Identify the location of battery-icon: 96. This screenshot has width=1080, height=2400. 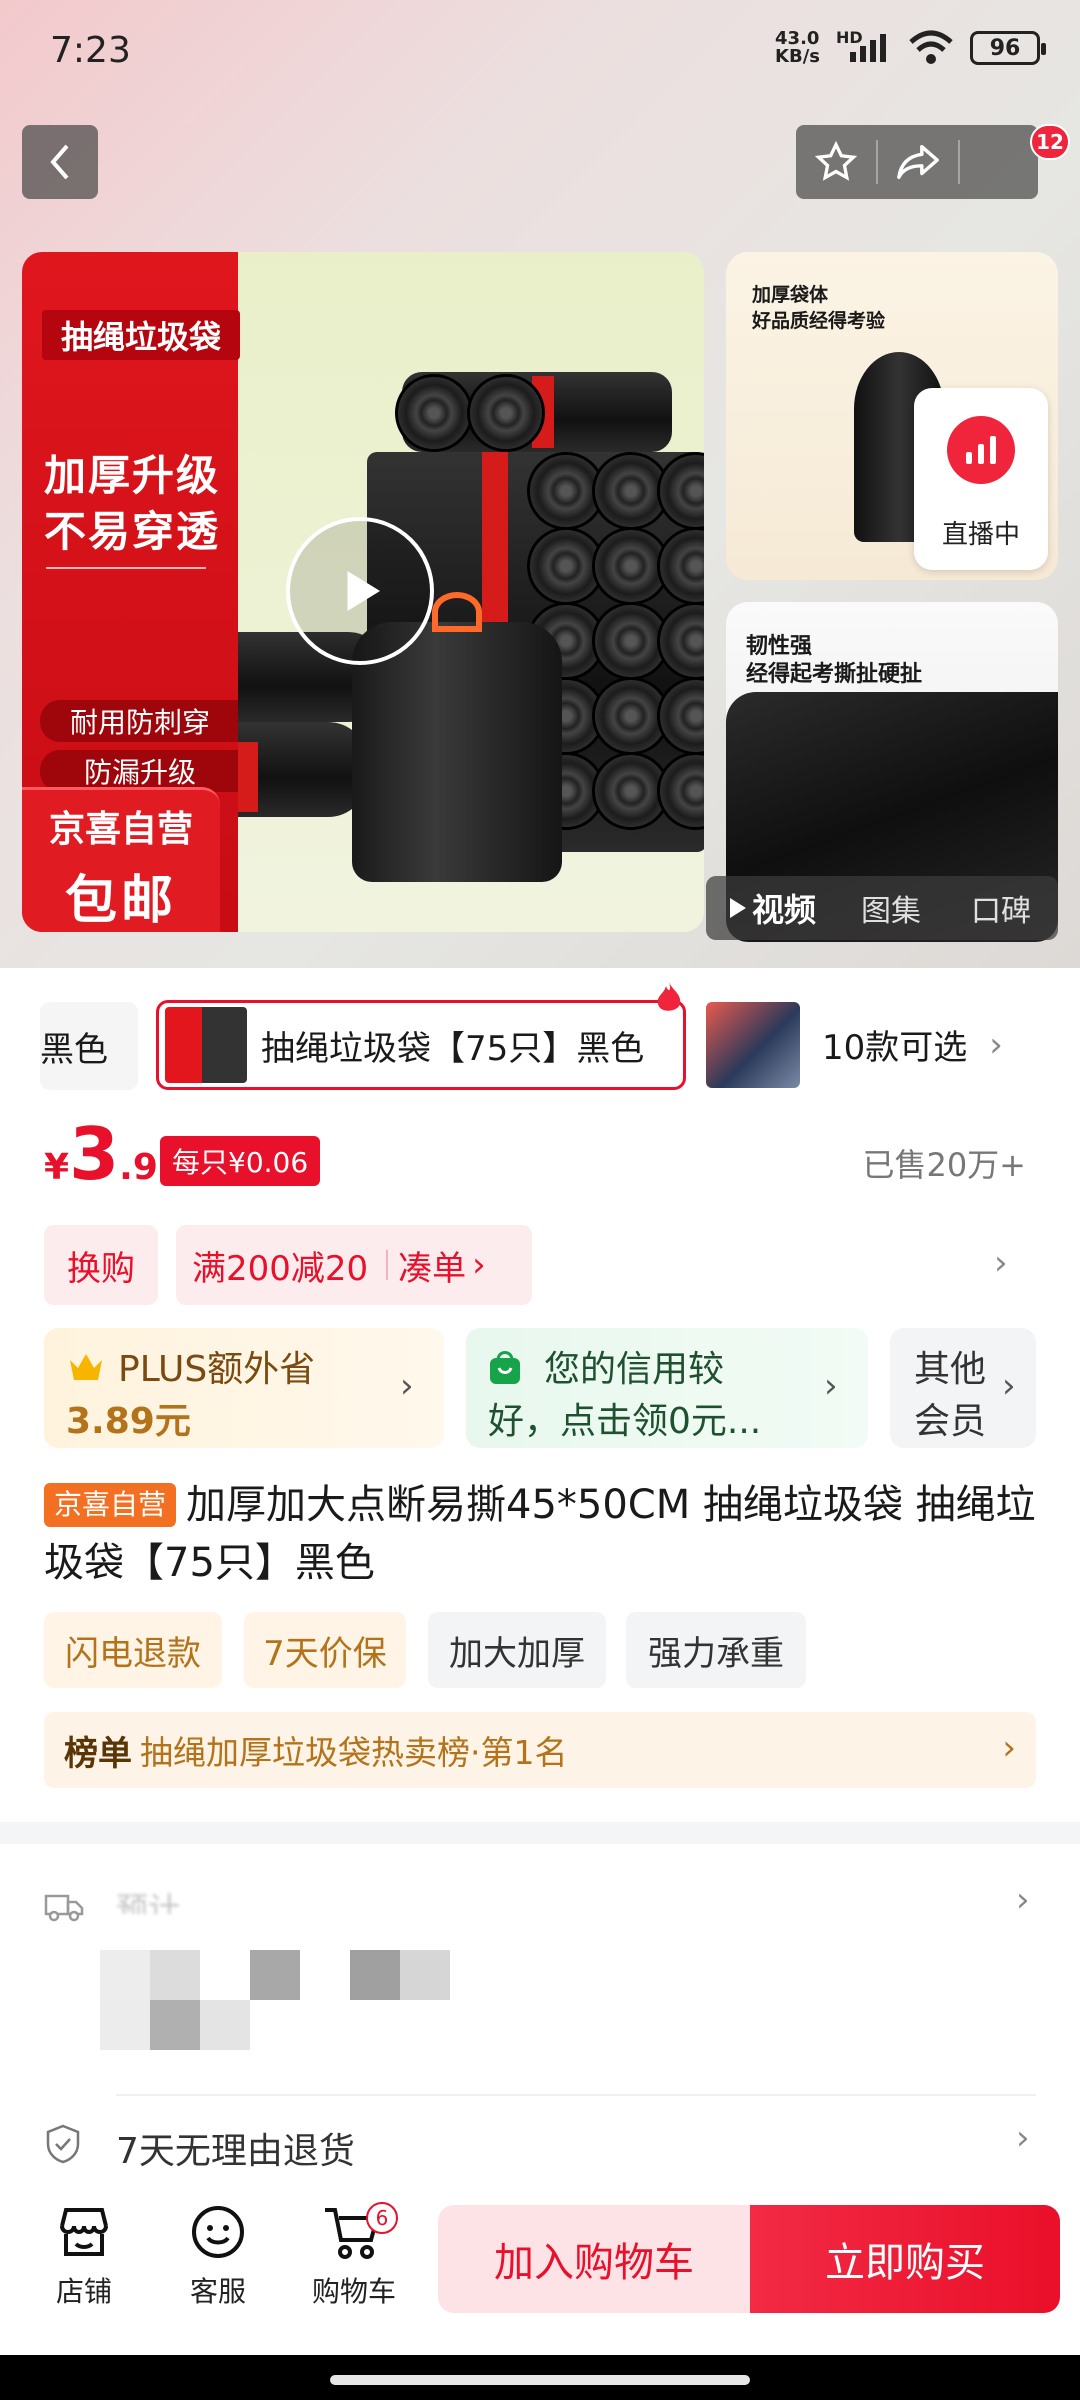
(1008, 48).